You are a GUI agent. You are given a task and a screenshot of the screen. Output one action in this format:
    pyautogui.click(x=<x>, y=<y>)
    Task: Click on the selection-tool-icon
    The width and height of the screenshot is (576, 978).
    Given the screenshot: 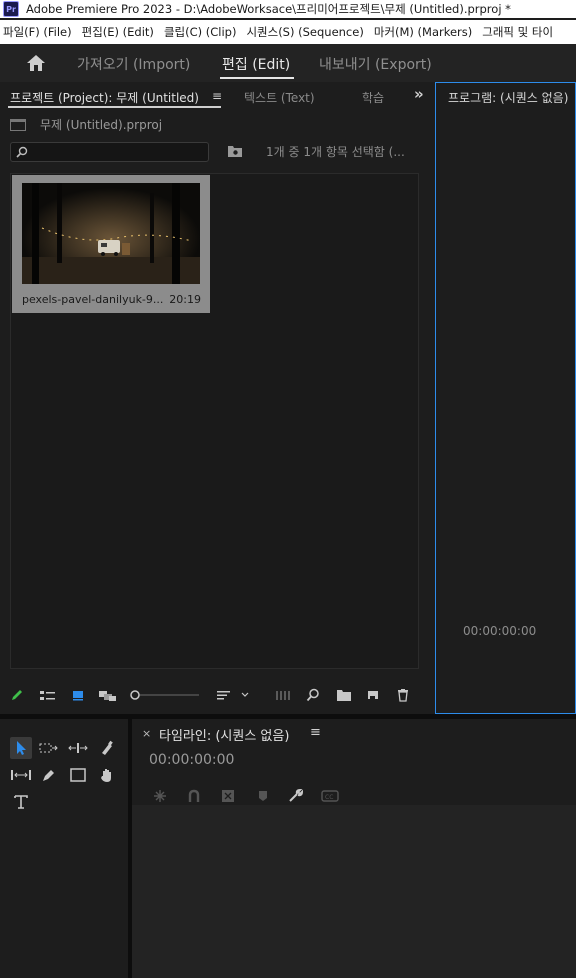 What is the action you would take?
    pyautogui.click(x=21, y=748)
    